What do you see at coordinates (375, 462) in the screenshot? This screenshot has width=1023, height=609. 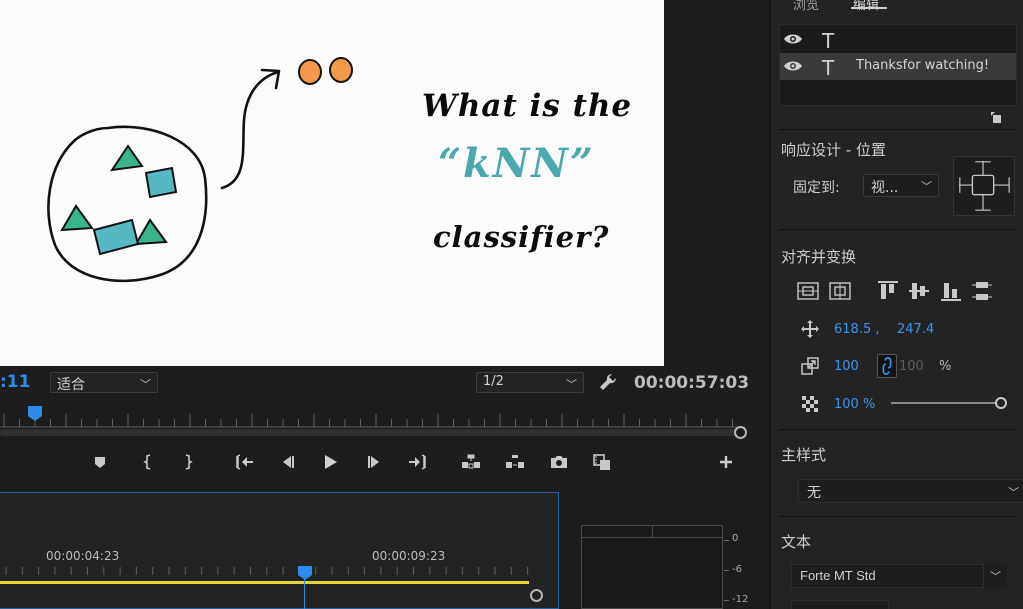 I see `step-forward-icon` at bounding box center [375, 462].